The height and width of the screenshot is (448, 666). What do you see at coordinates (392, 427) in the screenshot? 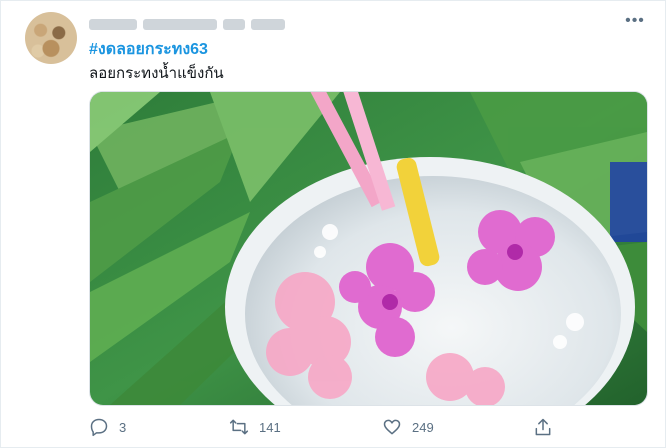
I see `heart-icon` at bounding box center [392, 427].